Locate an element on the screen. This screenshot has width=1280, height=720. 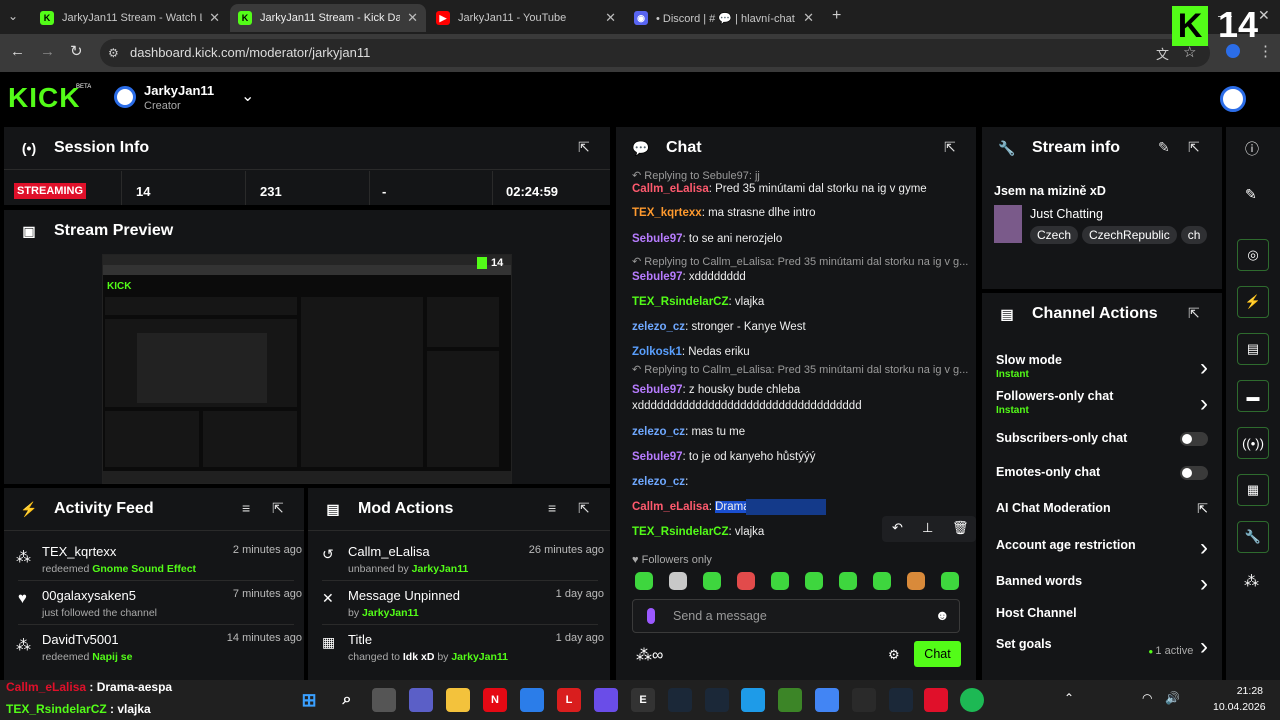
obs-icon is located at coordinates (936, 700).